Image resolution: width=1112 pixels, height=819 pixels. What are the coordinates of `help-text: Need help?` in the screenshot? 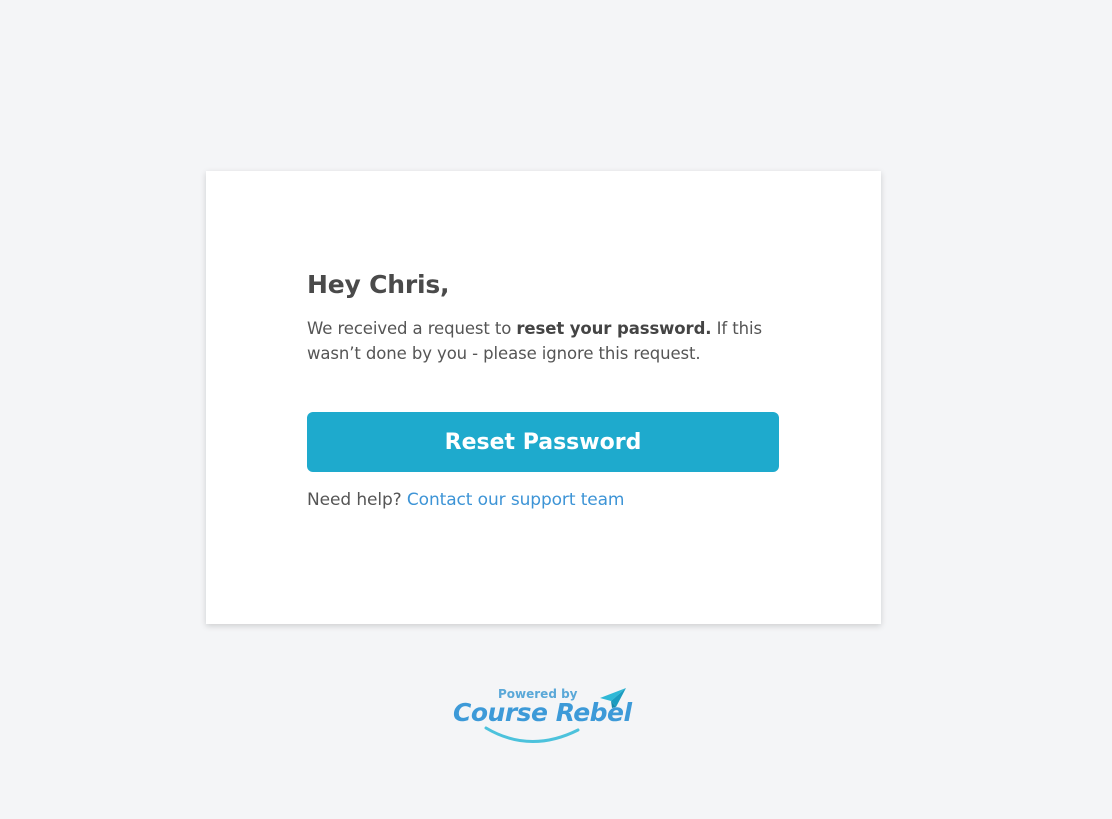 It's located at (357, 500).